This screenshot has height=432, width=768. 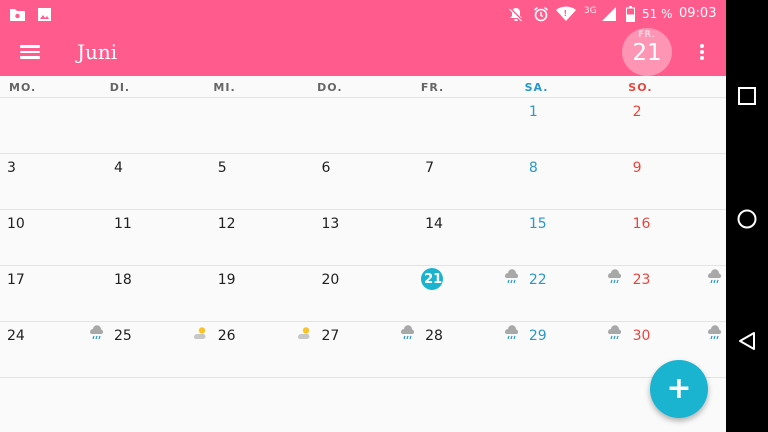 What do you see at coordinates (363, 14) in the screenshot?
I see `status-bar: ! 3G 51 % 09:03` at bounding box center [363, 14].